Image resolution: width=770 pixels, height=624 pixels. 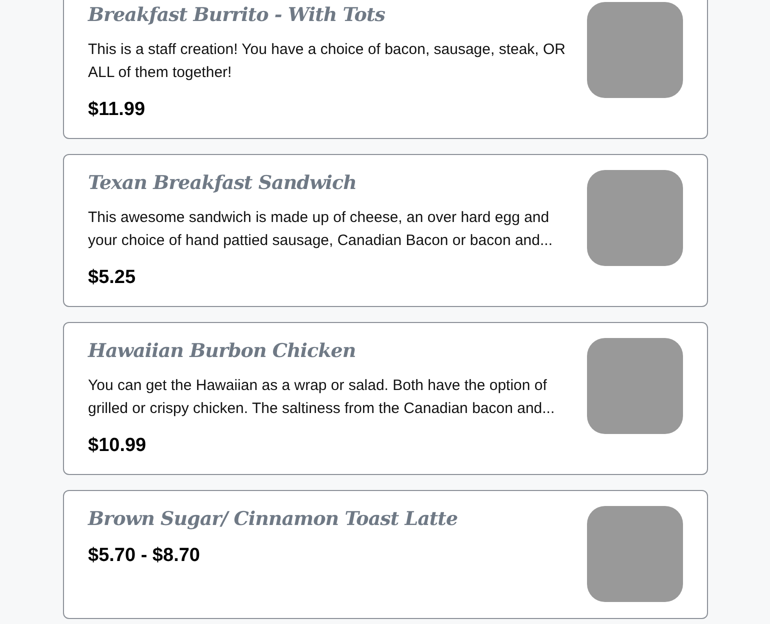 I want to click on item-name: Breakfast Burrito - With Tots, so click(x=236, y=15).